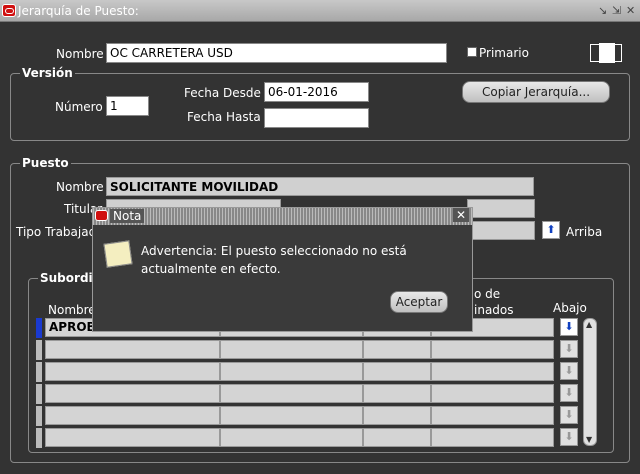  Describe the element at coordinates (460, 215) in the screenshot. I see `dialog-close-icon: ✕` at that location.